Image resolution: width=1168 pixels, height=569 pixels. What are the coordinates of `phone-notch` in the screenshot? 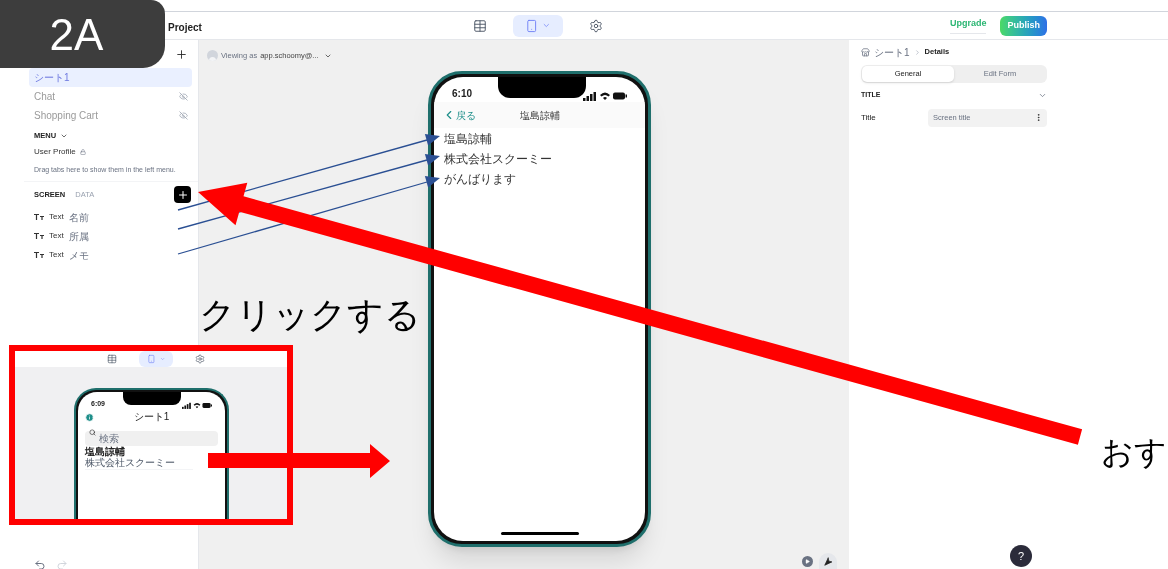 It's located at (152, 398).